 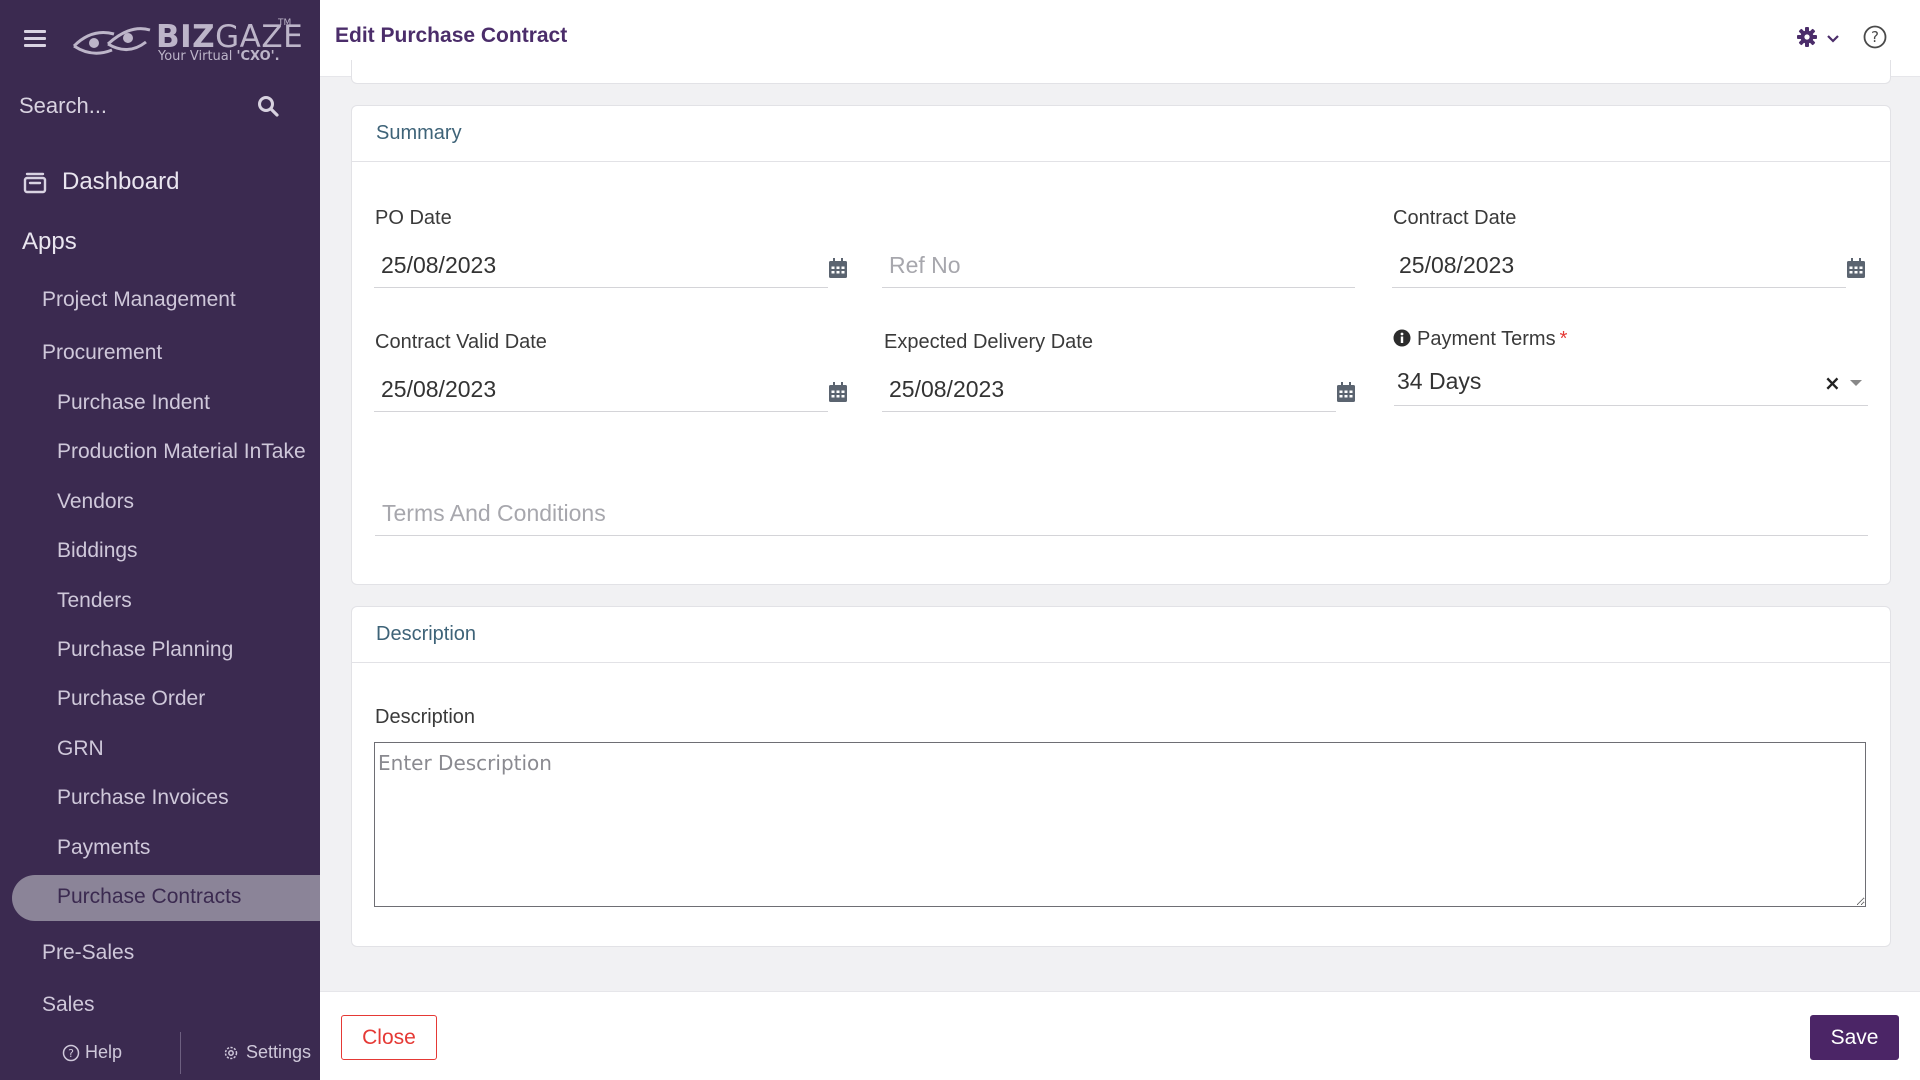 I want to click on sidebar-search, so click(x=151, y=106).